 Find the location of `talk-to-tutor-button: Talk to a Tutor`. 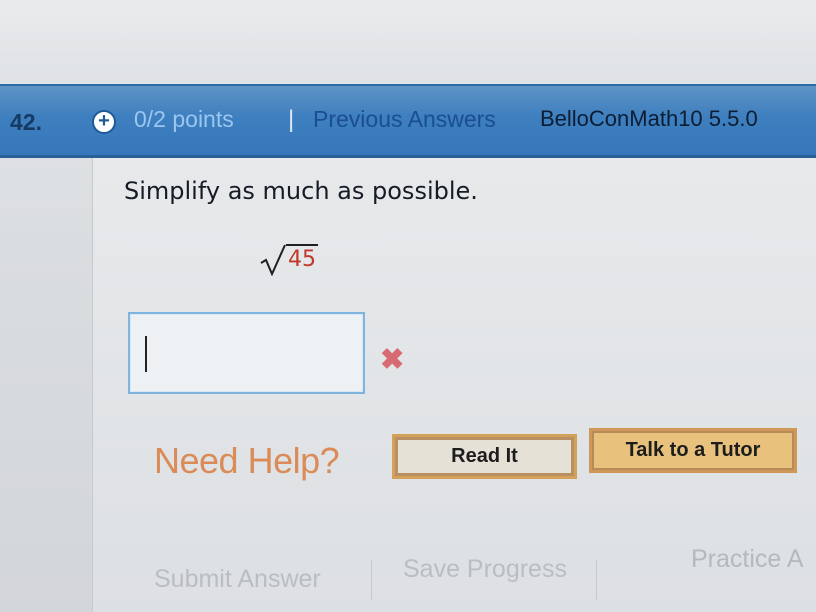

talk-to-tutor-button: Talk to a Tutor is located at coordinates (693, 450).